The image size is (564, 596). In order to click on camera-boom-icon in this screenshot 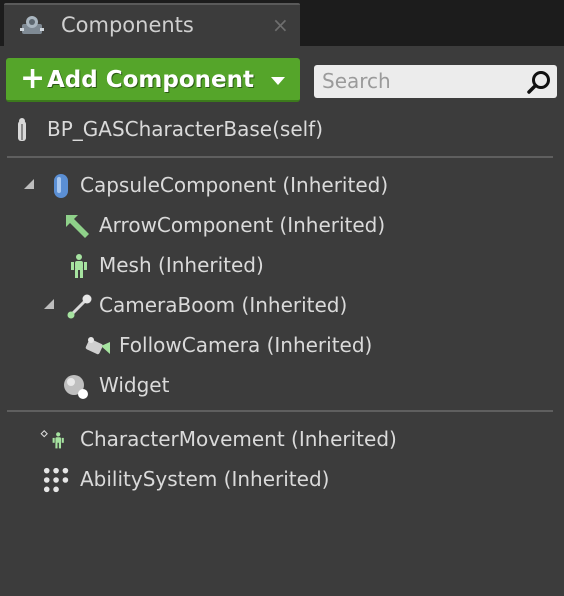, I will do `click(79, 306)`.